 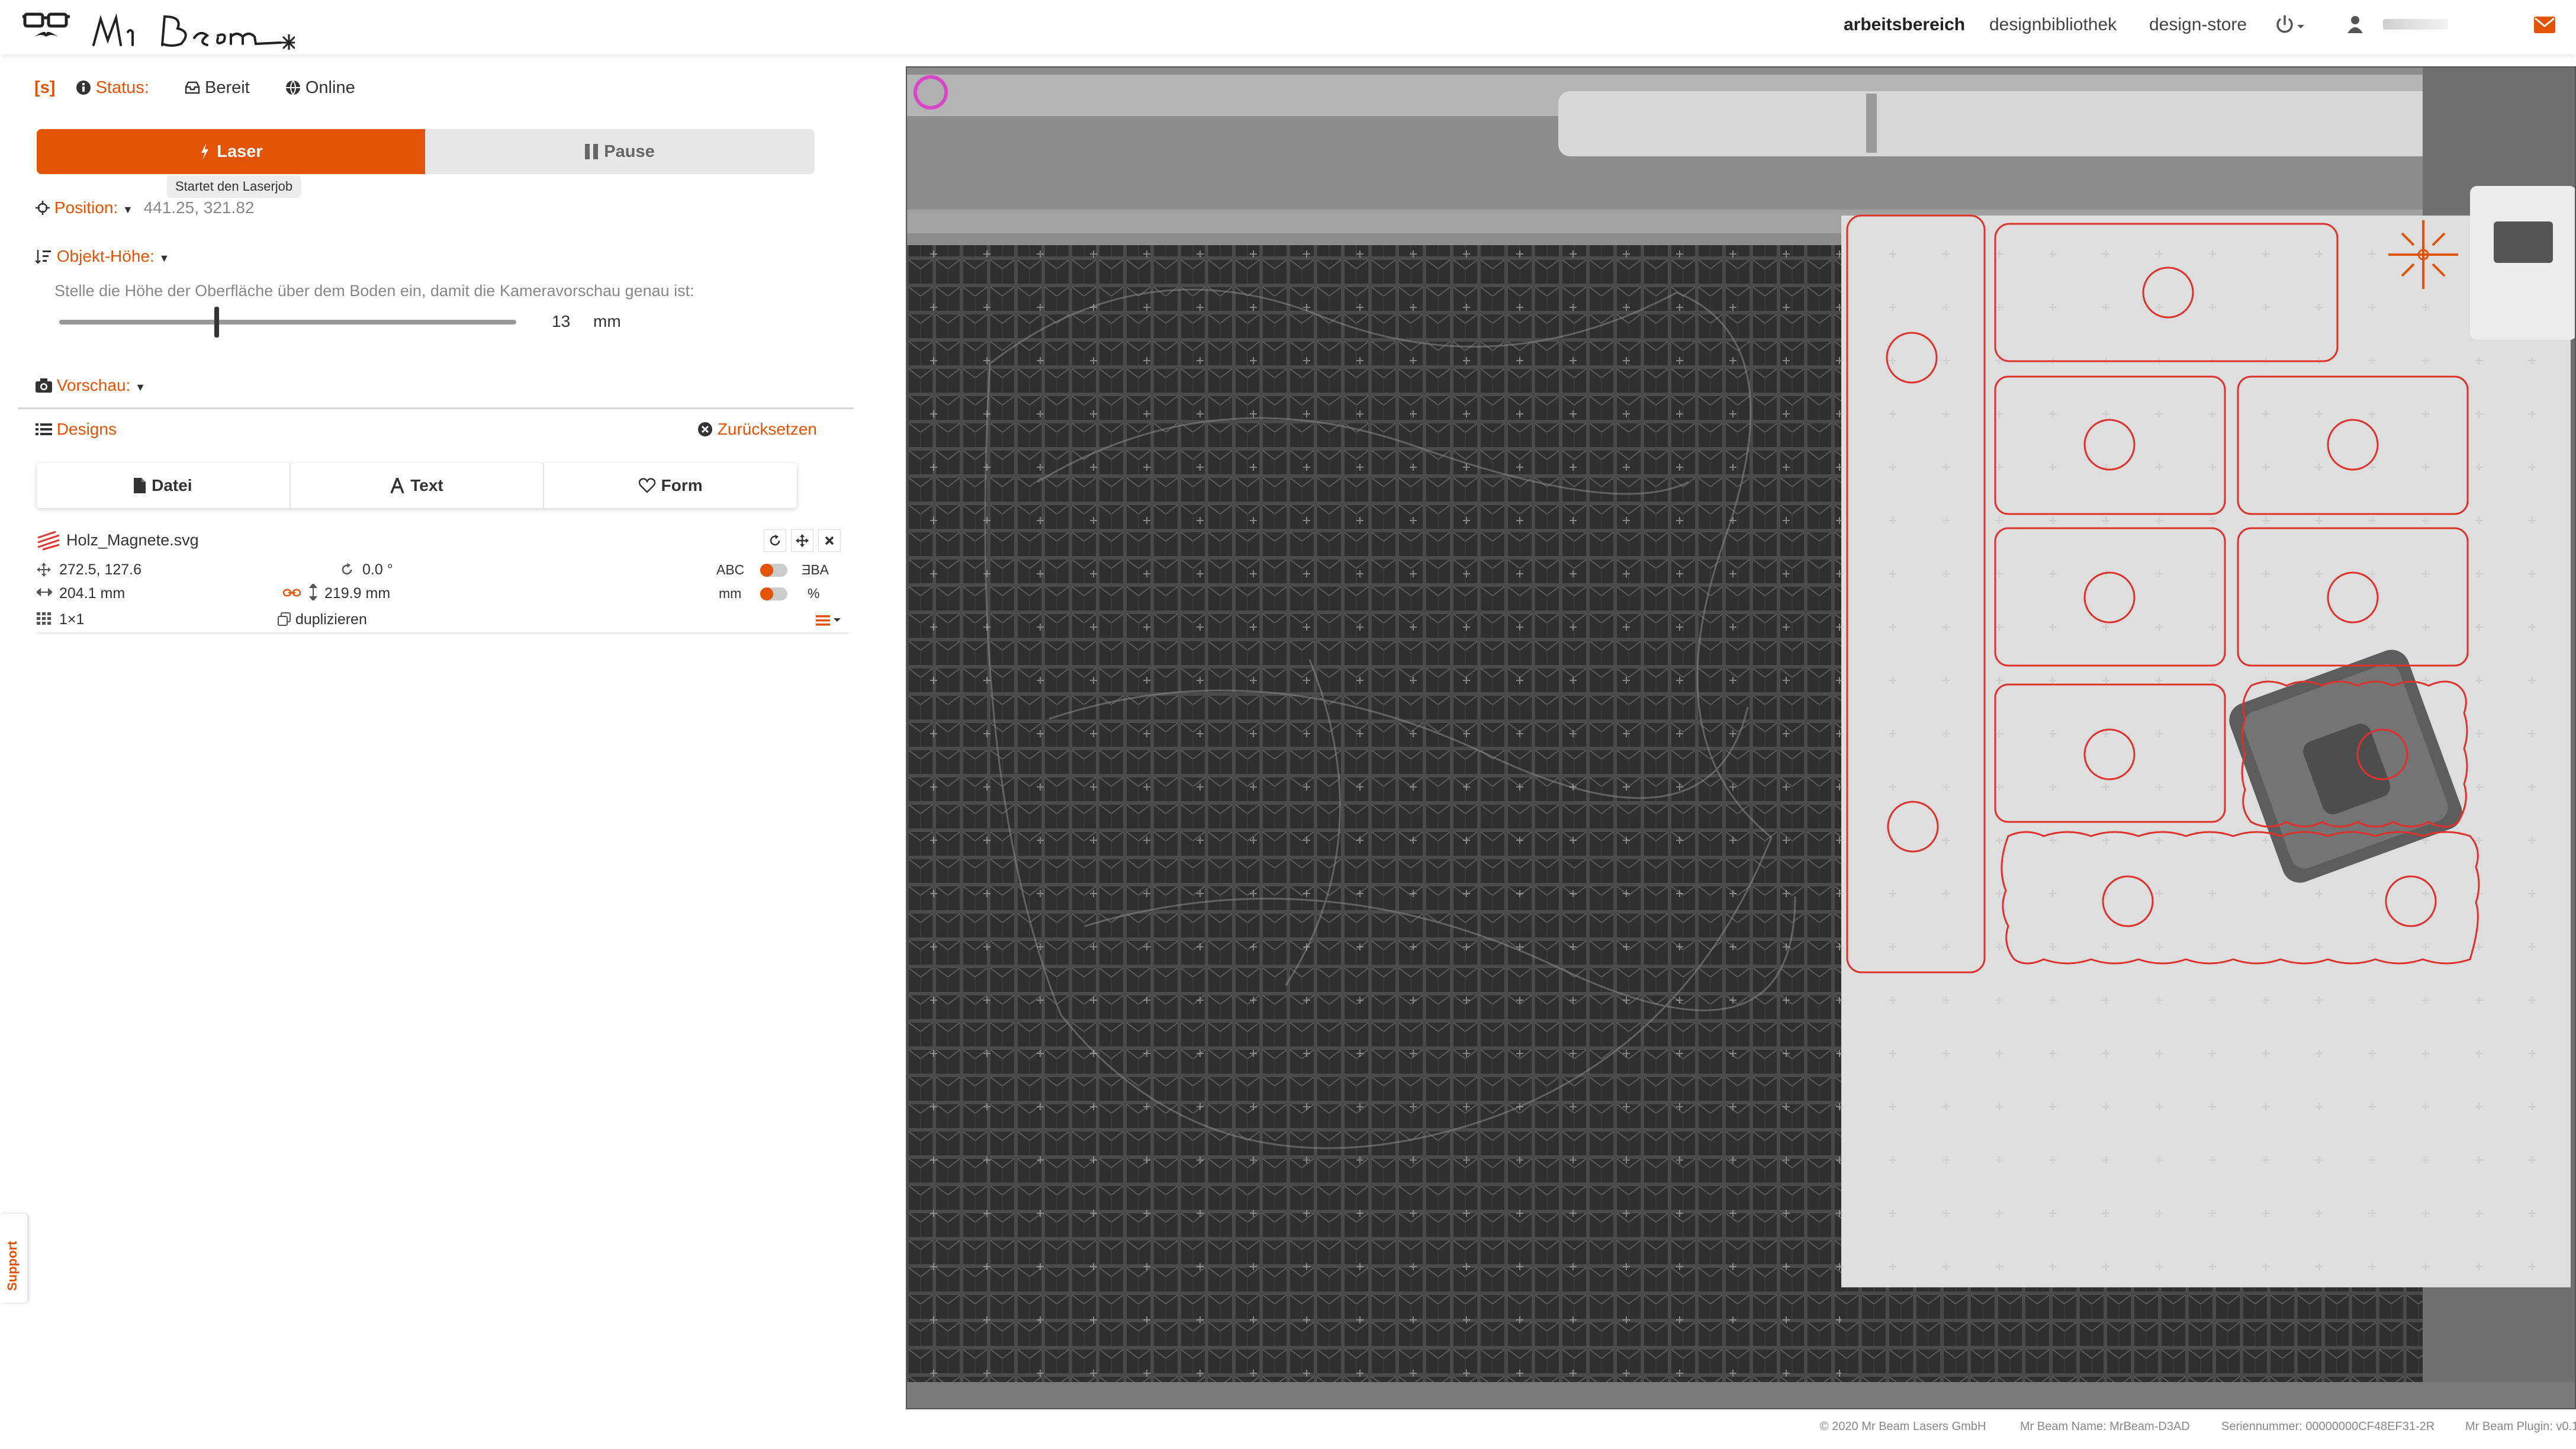 What do you see at coordinates (436, 408) in the screenshot?
I see `section-divider` at bounding box center [436, 408].